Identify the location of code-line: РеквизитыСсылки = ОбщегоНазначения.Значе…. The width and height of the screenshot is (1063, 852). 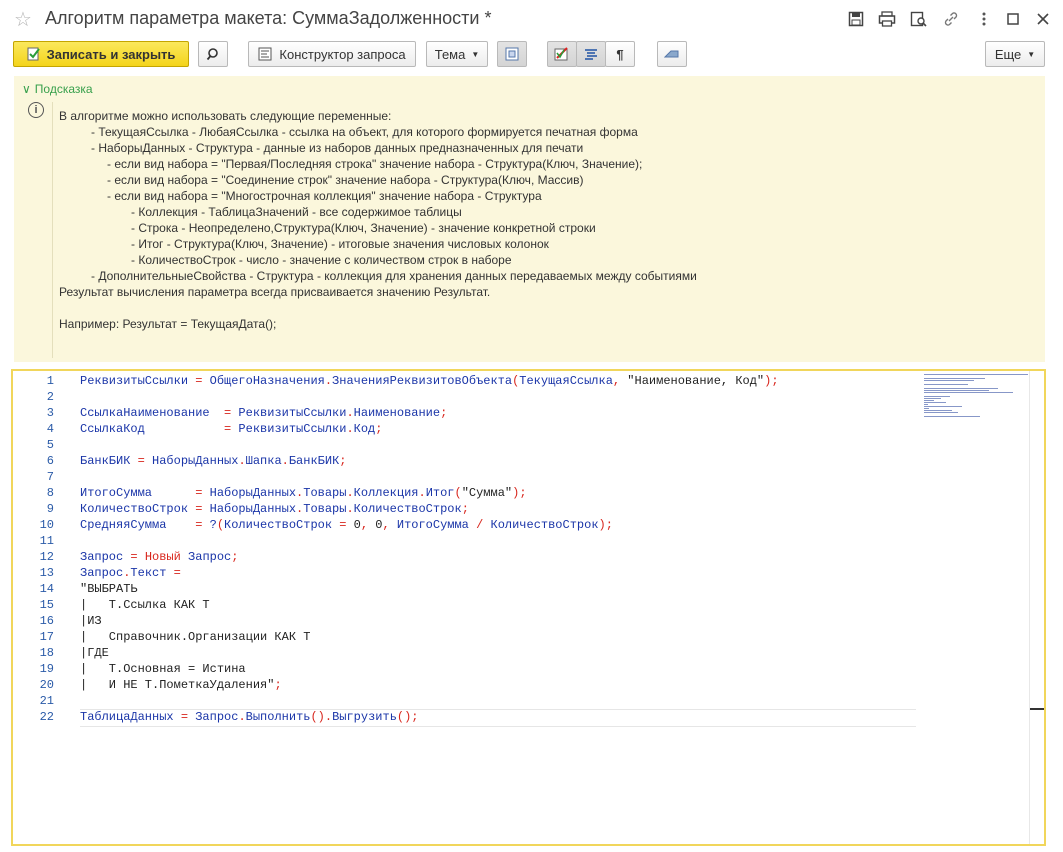
(429, 381).